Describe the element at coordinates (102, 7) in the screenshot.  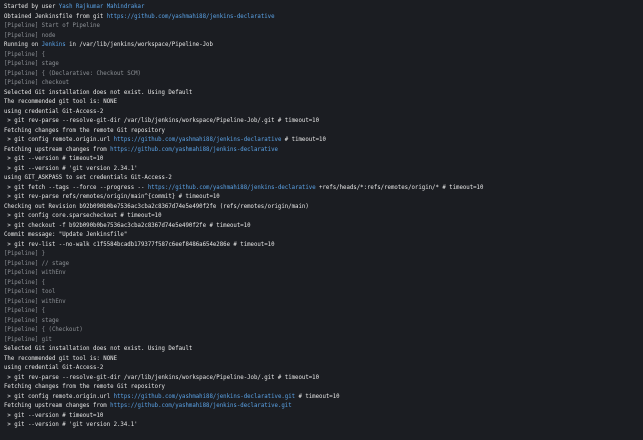
I see `console-link: Yash Rajkumar Mahindrakar` at that location.